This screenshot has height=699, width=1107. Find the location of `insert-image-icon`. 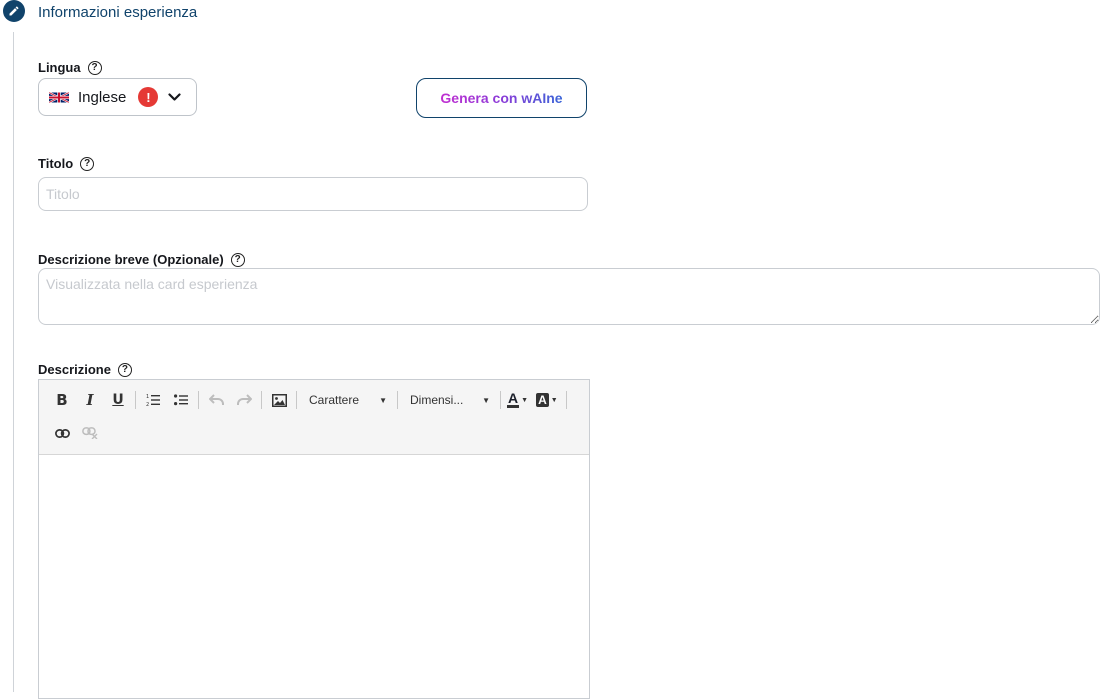

insert-image-icon is located at coordinates (279, 400).